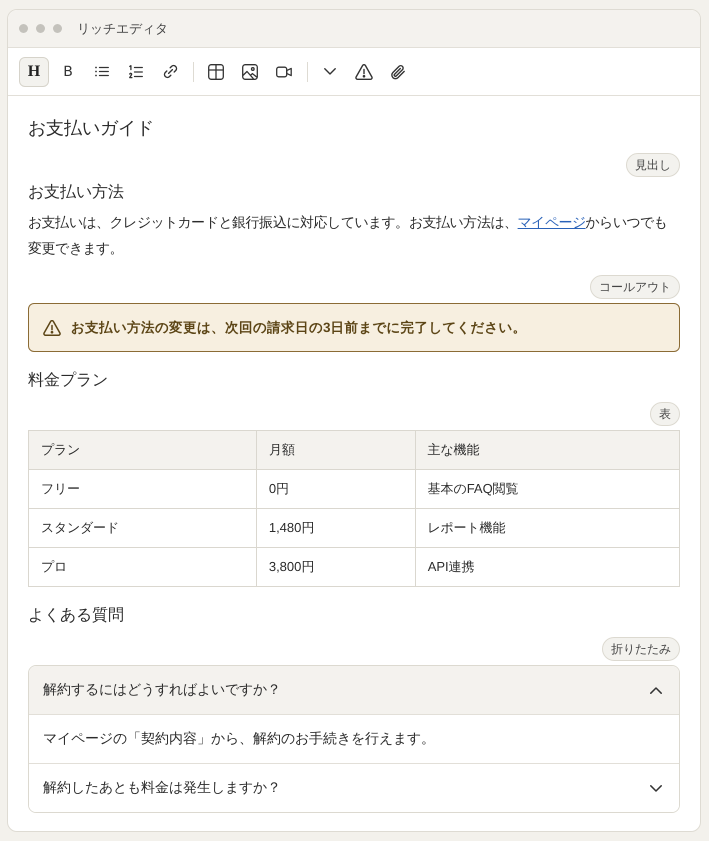 The height and width of the screenshot is (841, 709). Describe the element at coordinates (102, 71) in the screenshot. I see `bullet-list-icon` at that location.